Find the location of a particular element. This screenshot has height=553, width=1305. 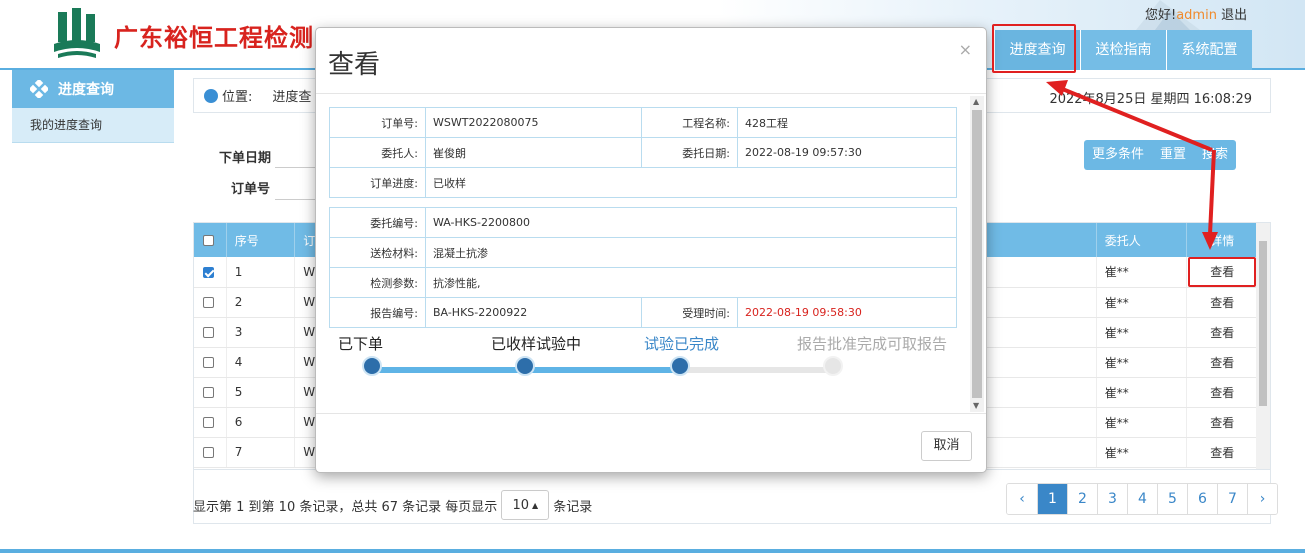

page-1: 1 is located at coordinates (1052, 499).